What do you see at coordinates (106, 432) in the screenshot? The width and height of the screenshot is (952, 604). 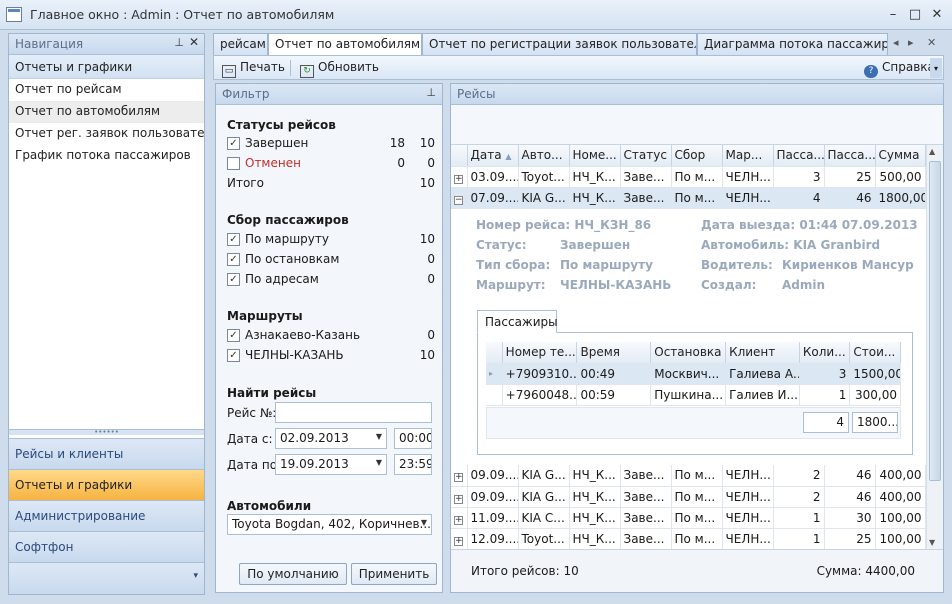 I see `nav-splitter: ••••••` at bounding box center [106, 432].